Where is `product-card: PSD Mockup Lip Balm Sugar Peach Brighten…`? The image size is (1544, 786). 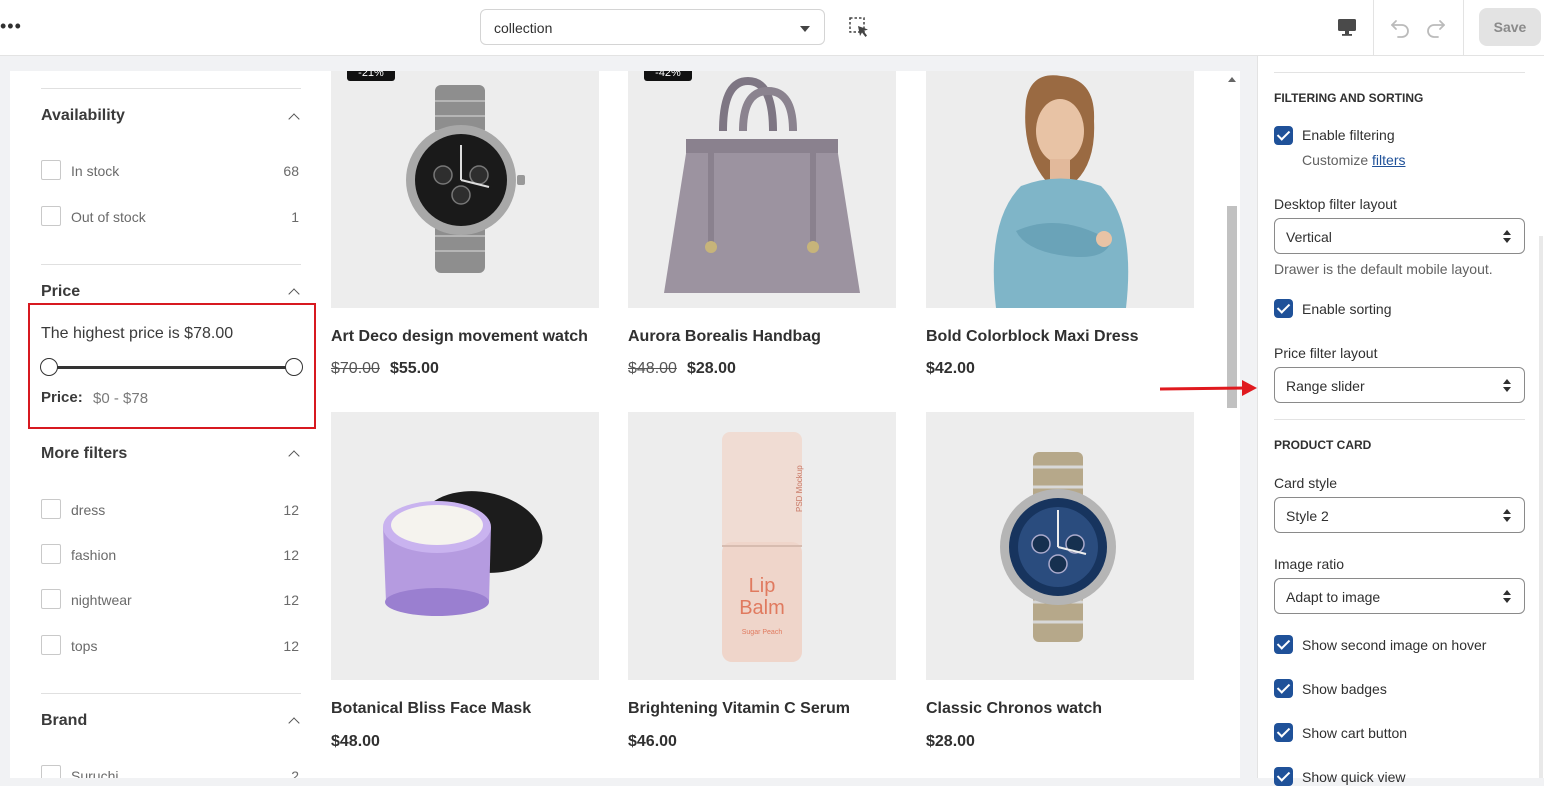
product-card: PSD Mockup Lip Balm Sugar Peach Brighten… is located at coordinates (762, 581).